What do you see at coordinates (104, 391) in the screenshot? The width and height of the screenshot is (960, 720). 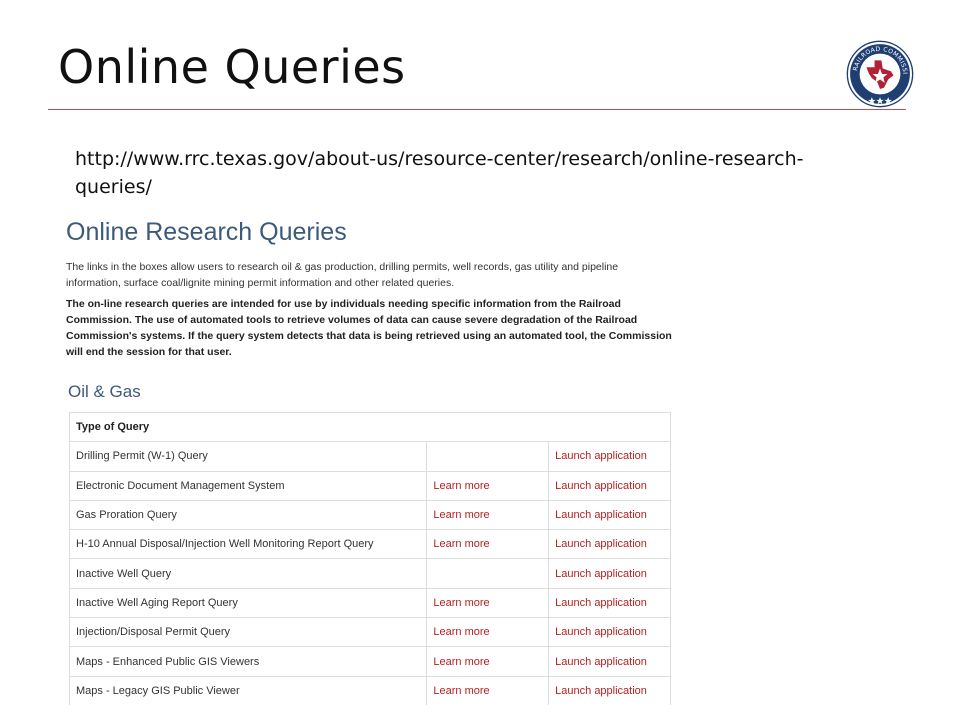 I see `section-heading-oil-gas: Oil & Gas` at bounding box center [104, 391].